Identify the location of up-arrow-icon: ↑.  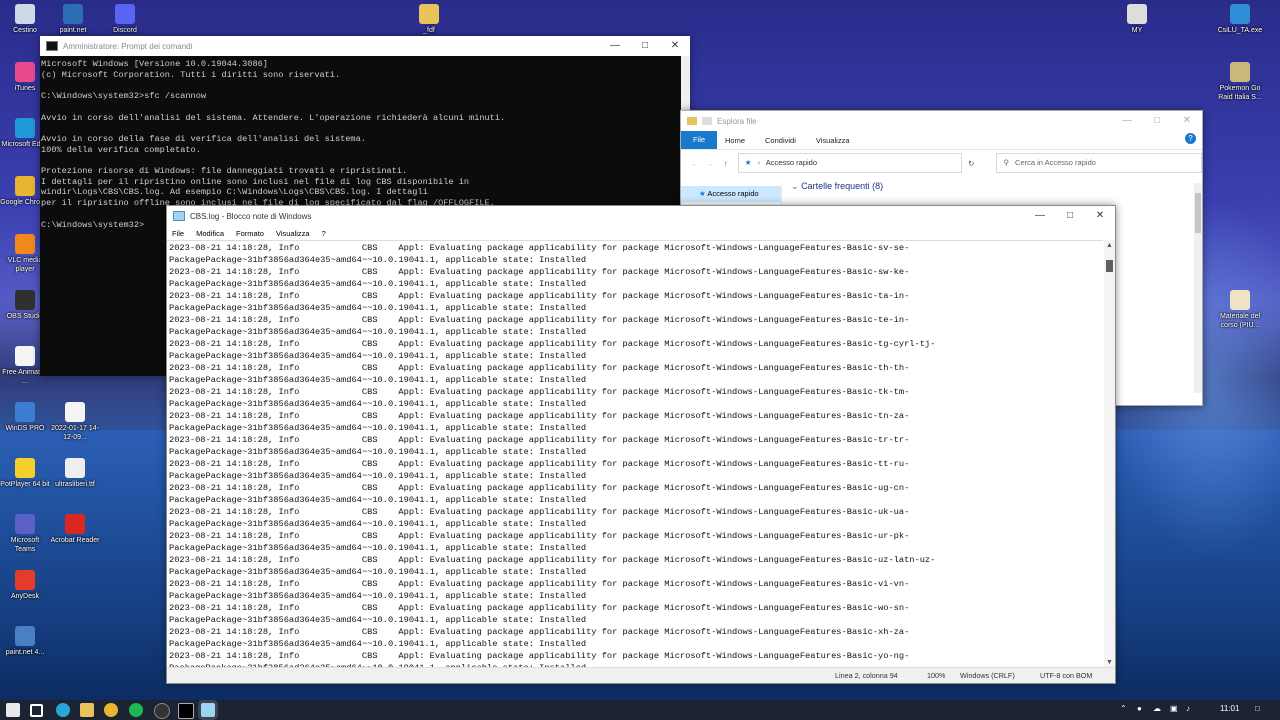
(726, 163).